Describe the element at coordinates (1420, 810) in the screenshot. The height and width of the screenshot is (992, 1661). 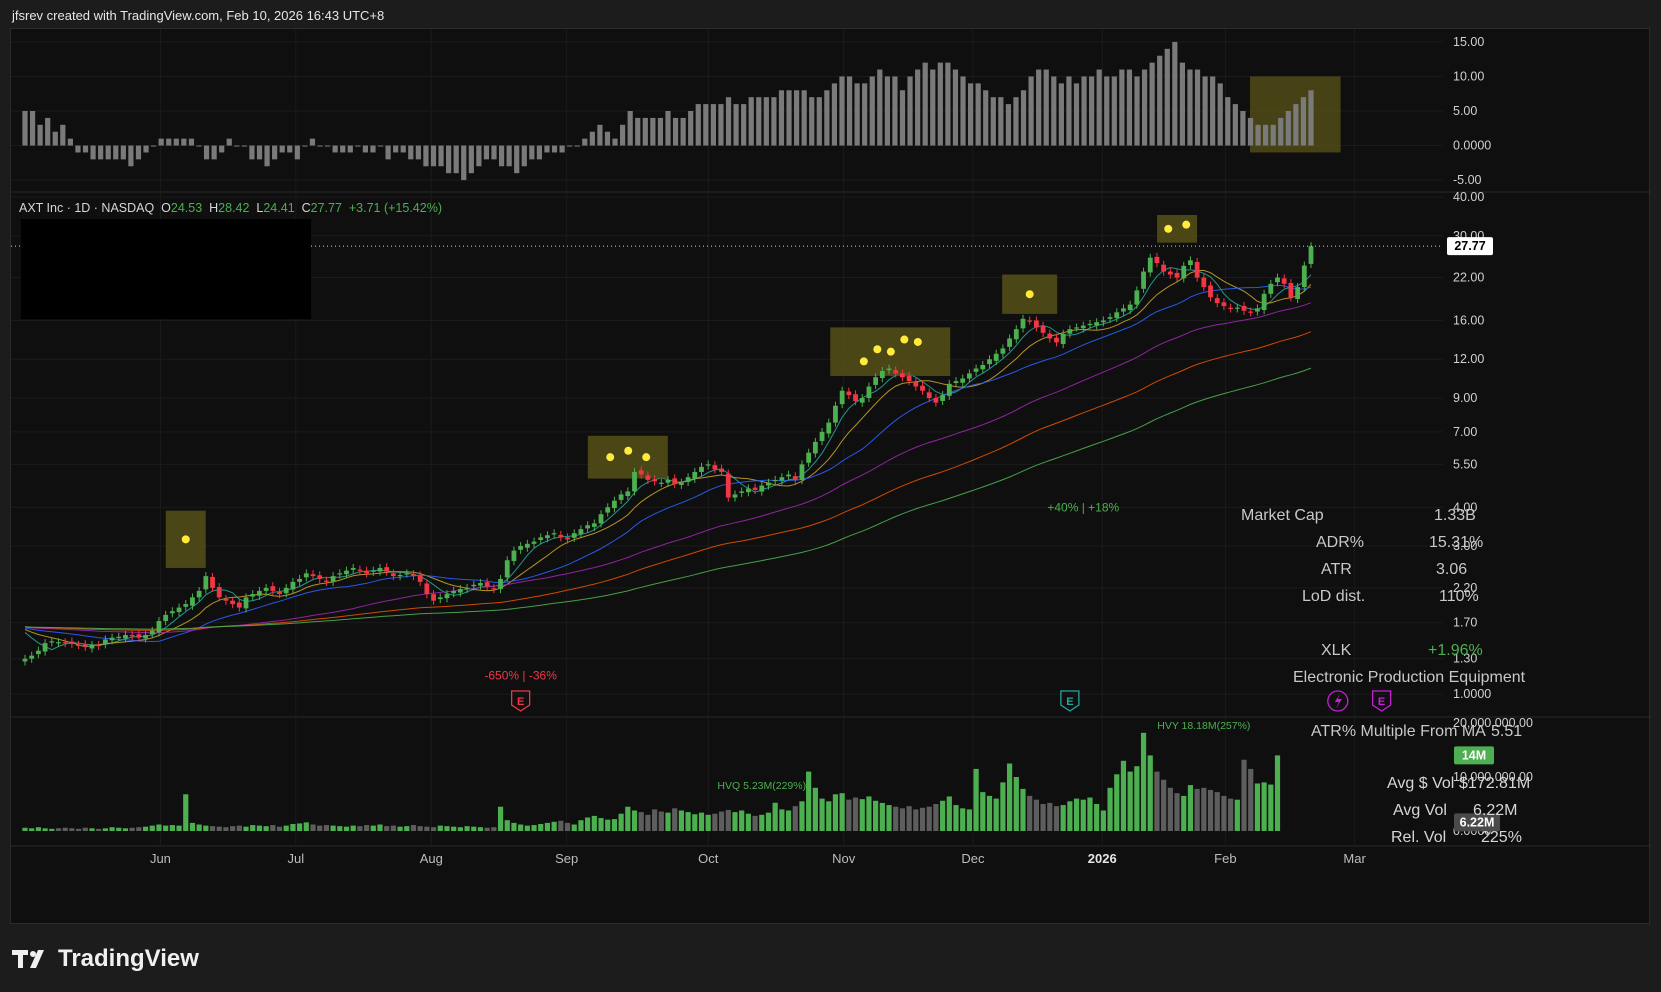
I see `avg-vol-label: Avg Vol` at that location.